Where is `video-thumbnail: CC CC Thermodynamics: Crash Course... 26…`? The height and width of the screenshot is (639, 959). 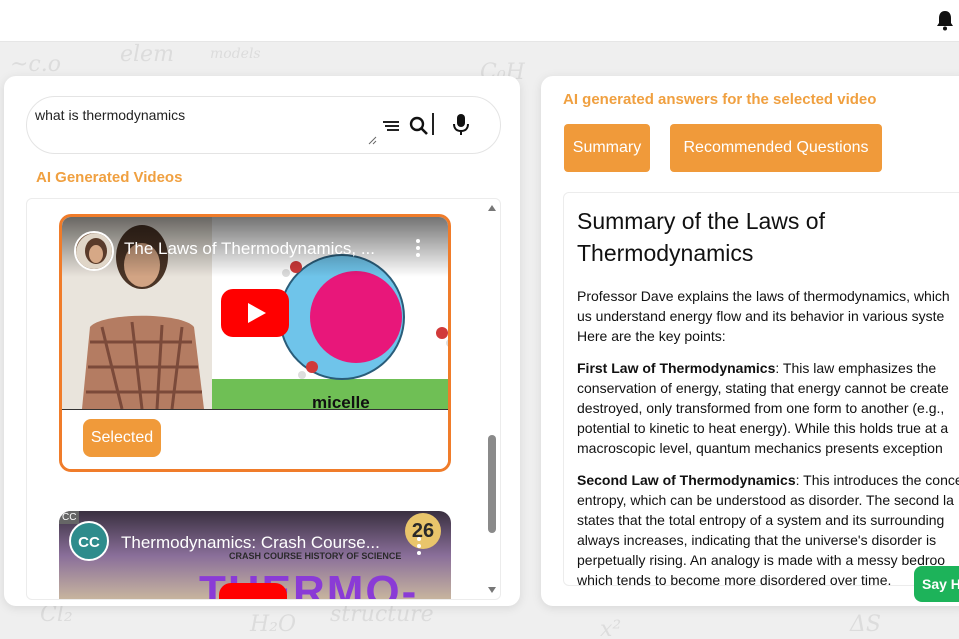 video-thumbnail: CC CC Thermodynamics: Crash Course... 26… is located at coordinates (255, 555).